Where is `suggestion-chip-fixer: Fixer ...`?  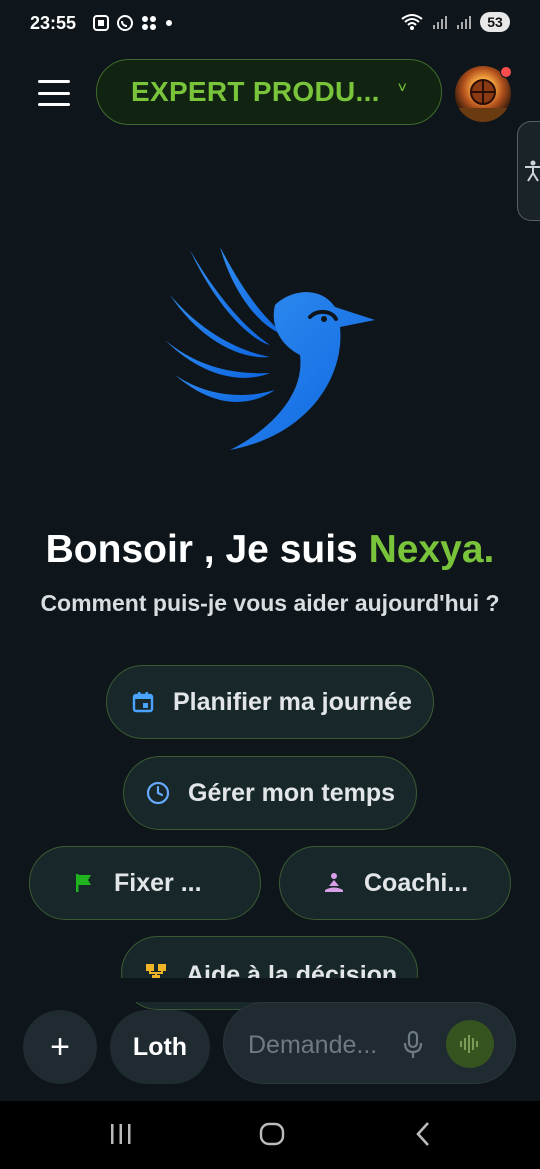
suggestion-chip-fixer: Fixer ... is located at coordinates (145, 883).